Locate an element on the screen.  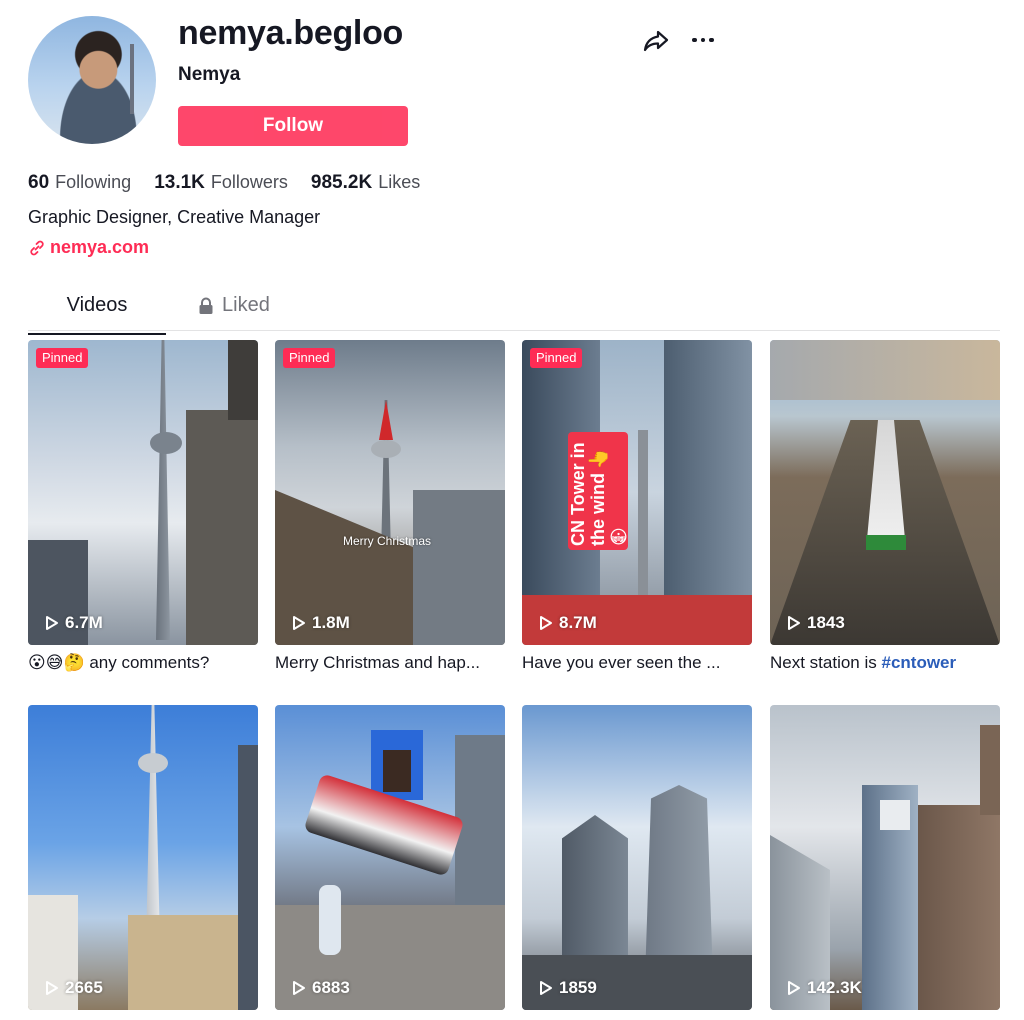
avatar-background-tower is located at coordinates (132, 79).